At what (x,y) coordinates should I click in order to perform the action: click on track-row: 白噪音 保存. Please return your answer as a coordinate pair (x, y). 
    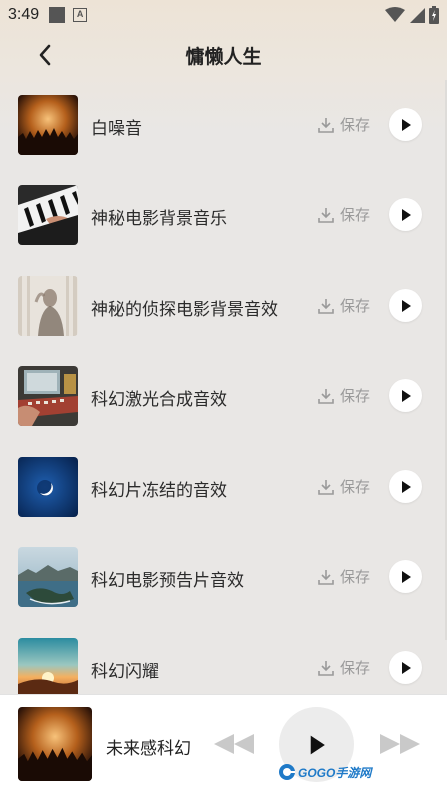
    Looking at the image, I should click on (223, 125).